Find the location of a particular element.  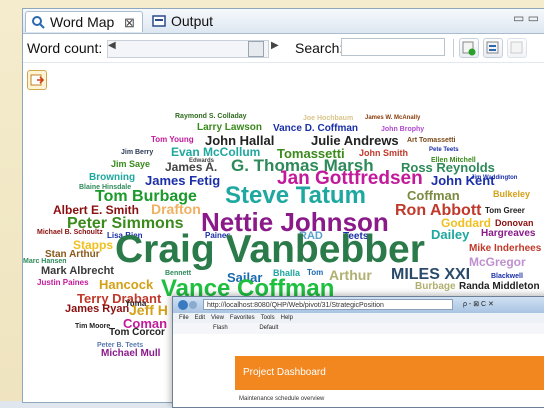

browser-menu-item: File is located at coordinates (184, 318).